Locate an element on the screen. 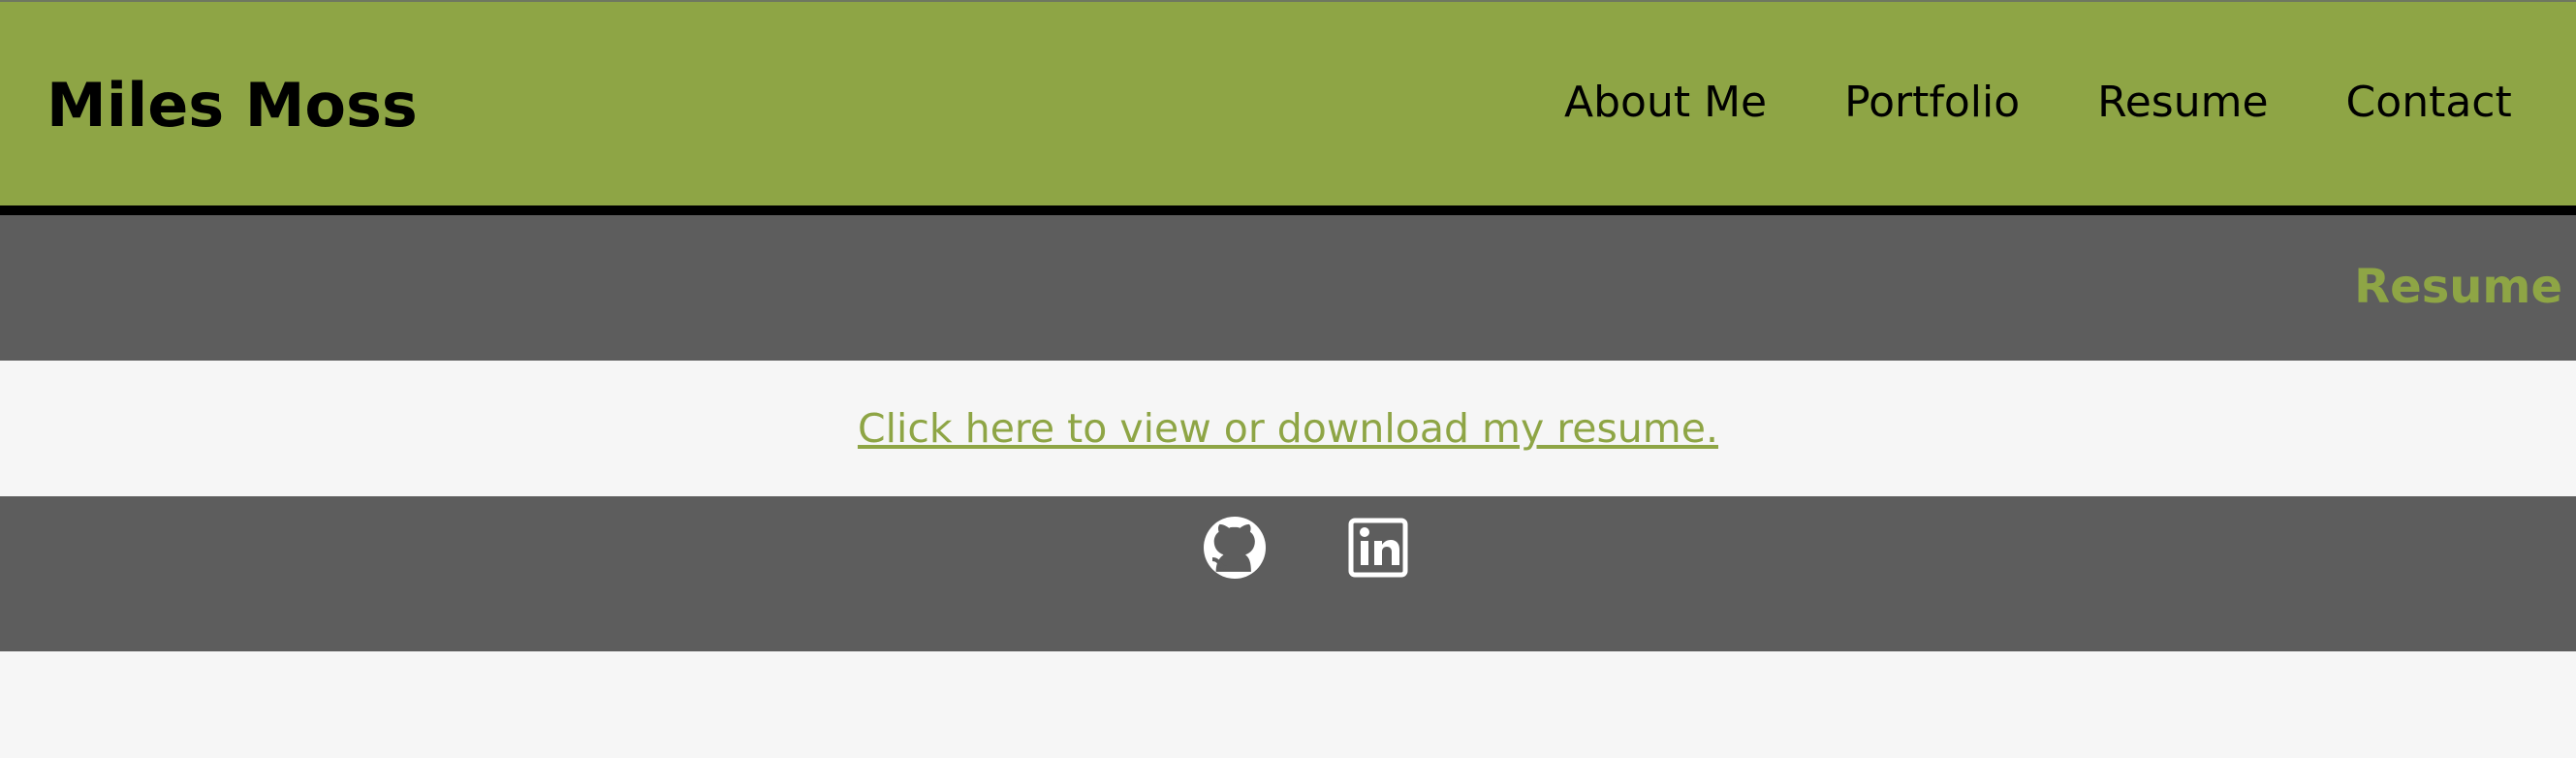 Image resolution: width=2576 pixels, height=758 pixels. linkedin-icon is located at coordinates (1378, 548).